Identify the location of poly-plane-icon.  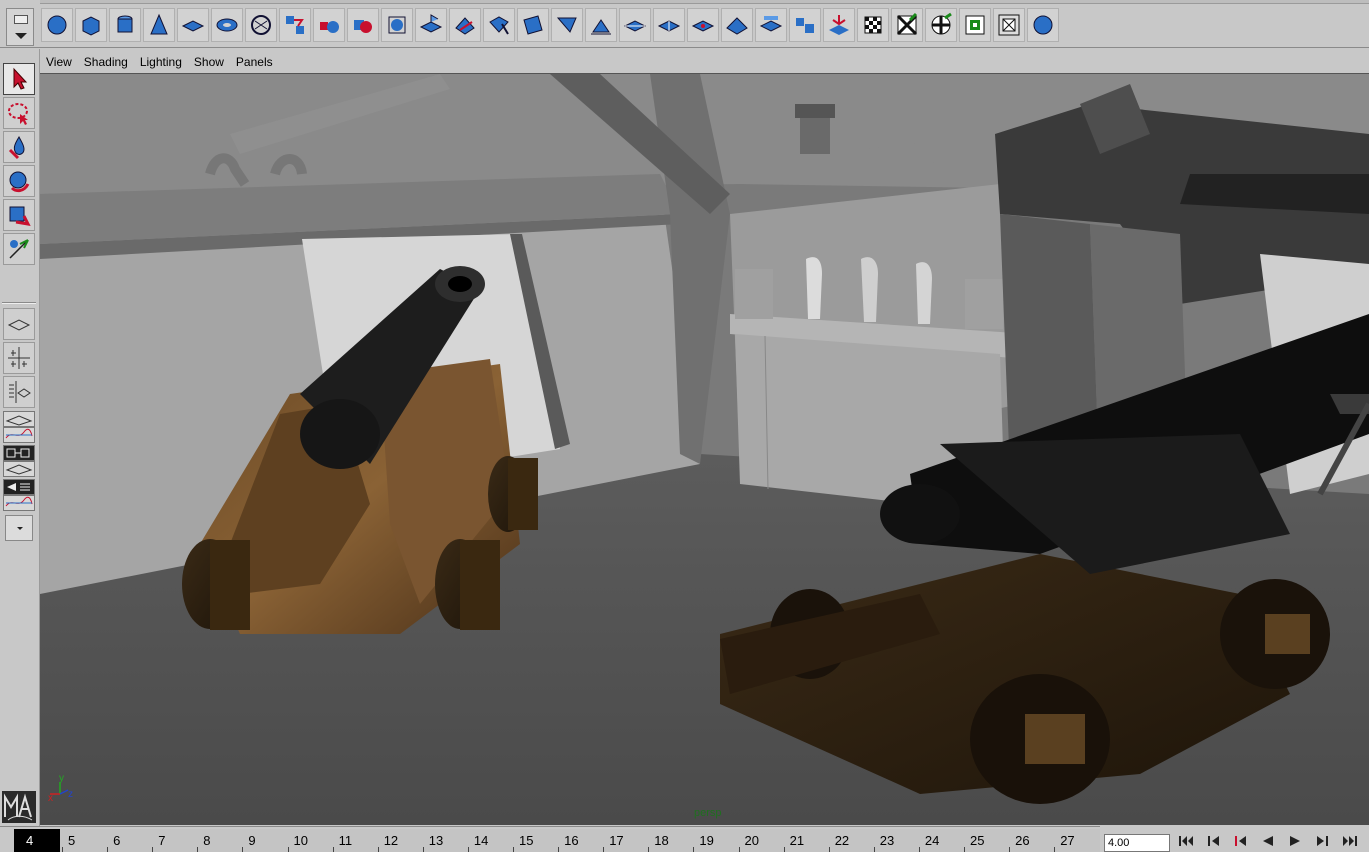
(193, 26).